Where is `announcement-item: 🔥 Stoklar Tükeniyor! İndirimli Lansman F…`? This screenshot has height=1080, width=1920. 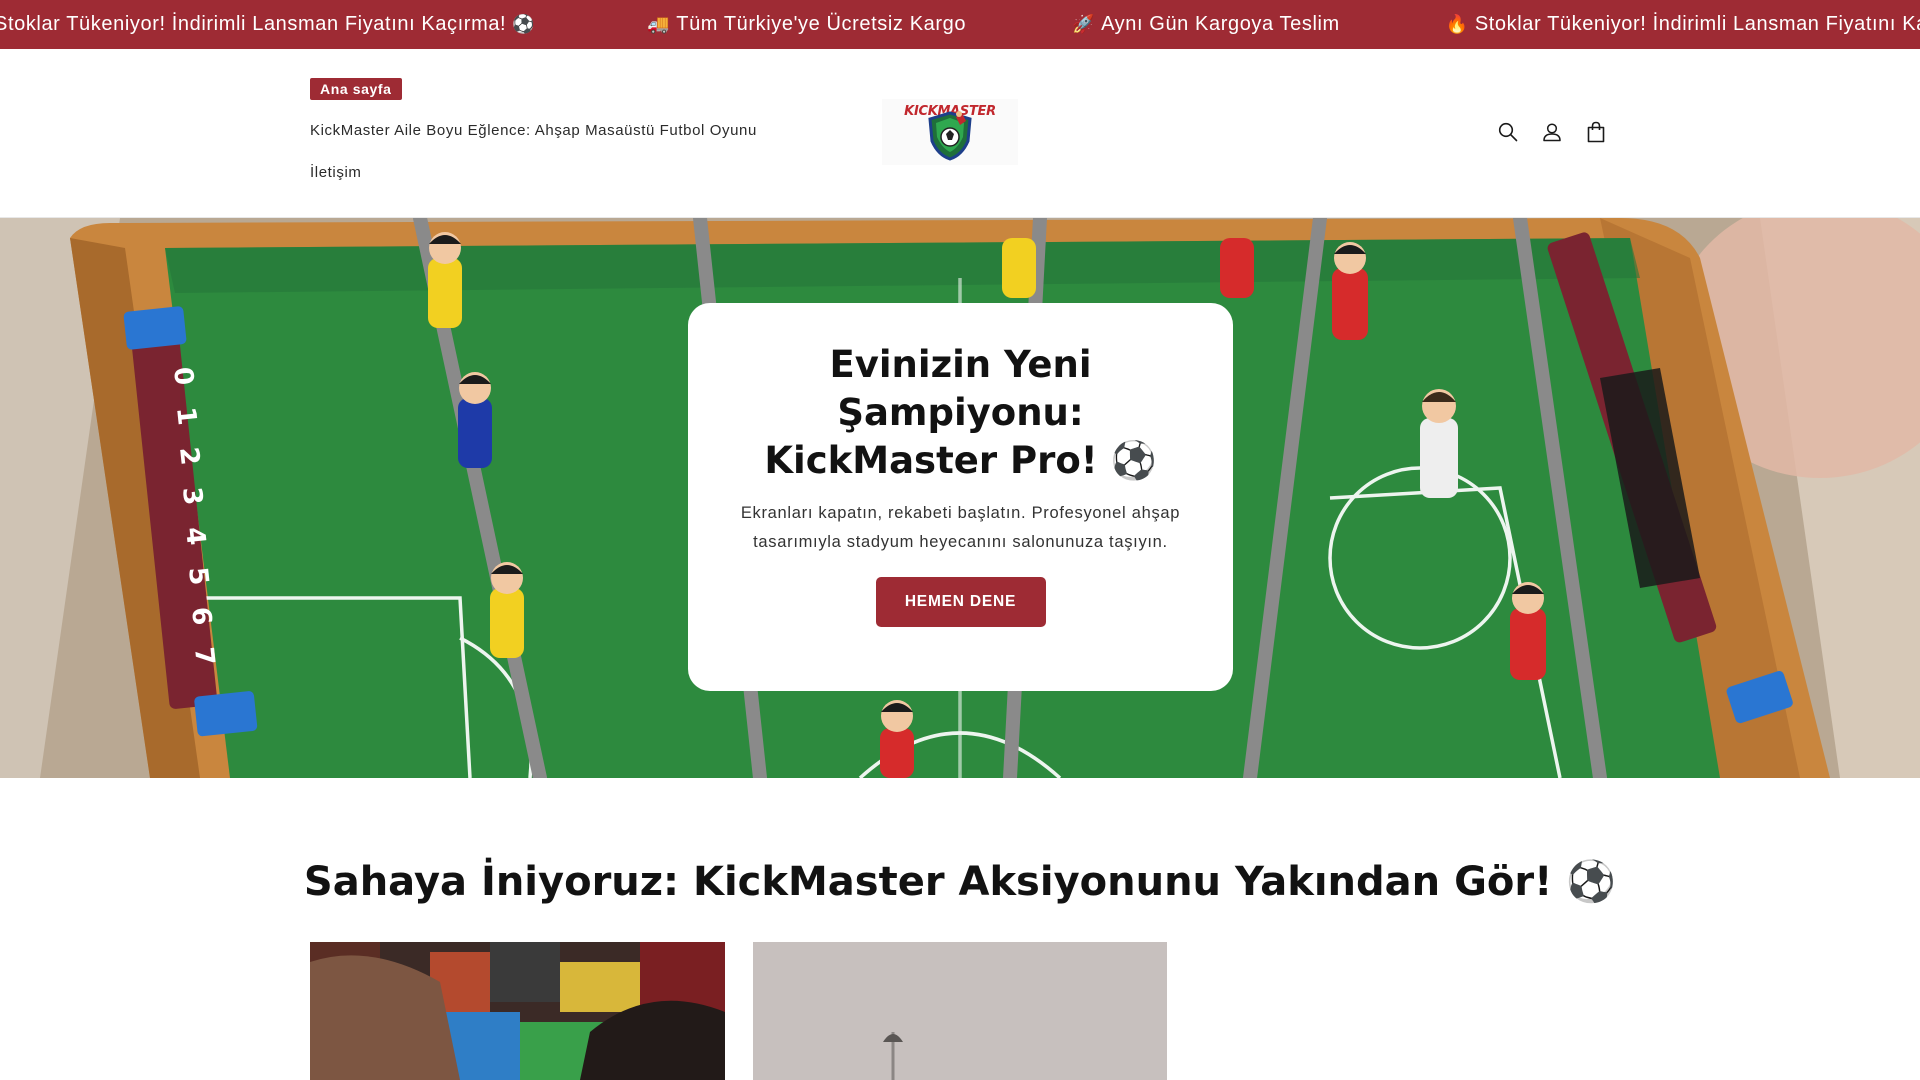 announcement-item: 🔥 Stoklar Tükeniyor! İndirimli Lansman F… is located at coordinates (1680, 24).